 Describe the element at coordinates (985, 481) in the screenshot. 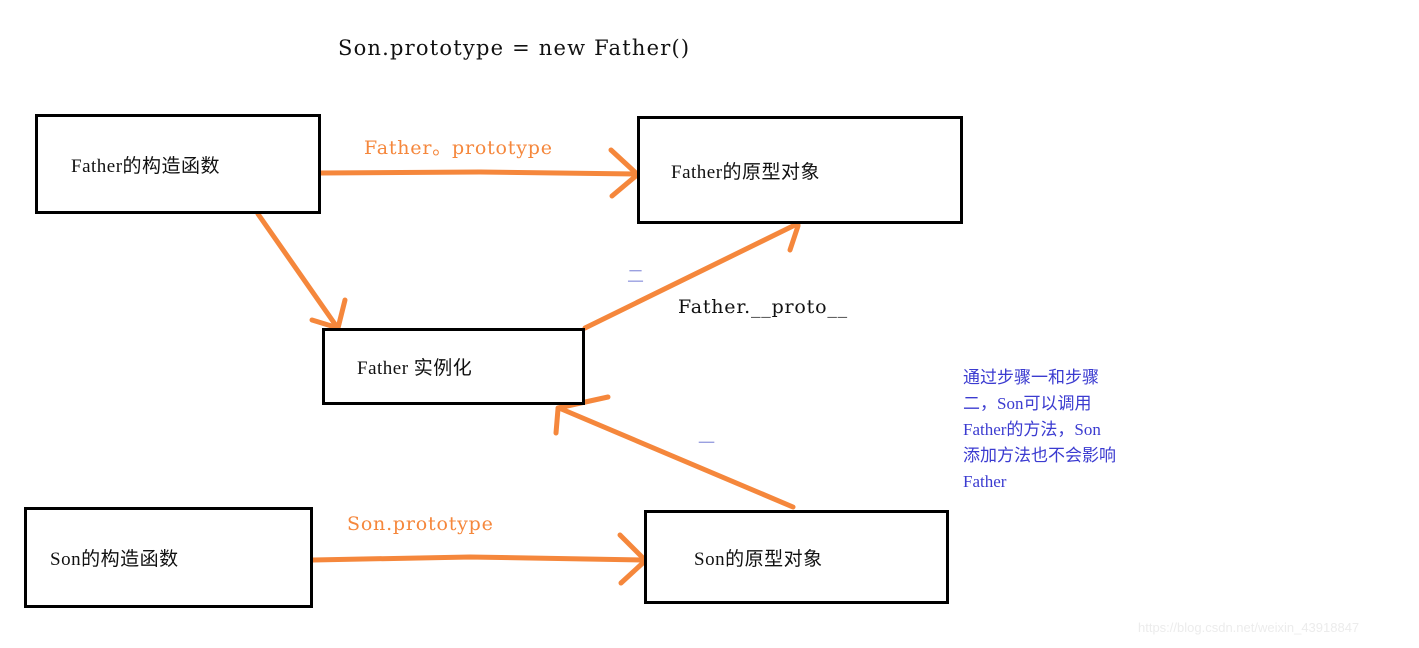

I see `note-line-5: Father` at that location.